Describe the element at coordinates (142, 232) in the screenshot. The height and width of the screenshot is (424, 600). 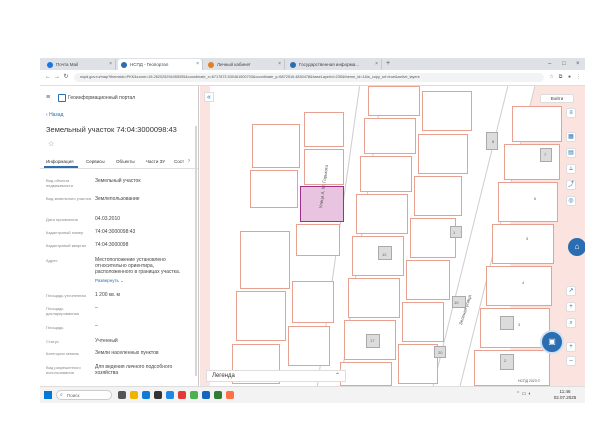
I see `cadastral-number-value: 74:04:3000098:43` at that location.